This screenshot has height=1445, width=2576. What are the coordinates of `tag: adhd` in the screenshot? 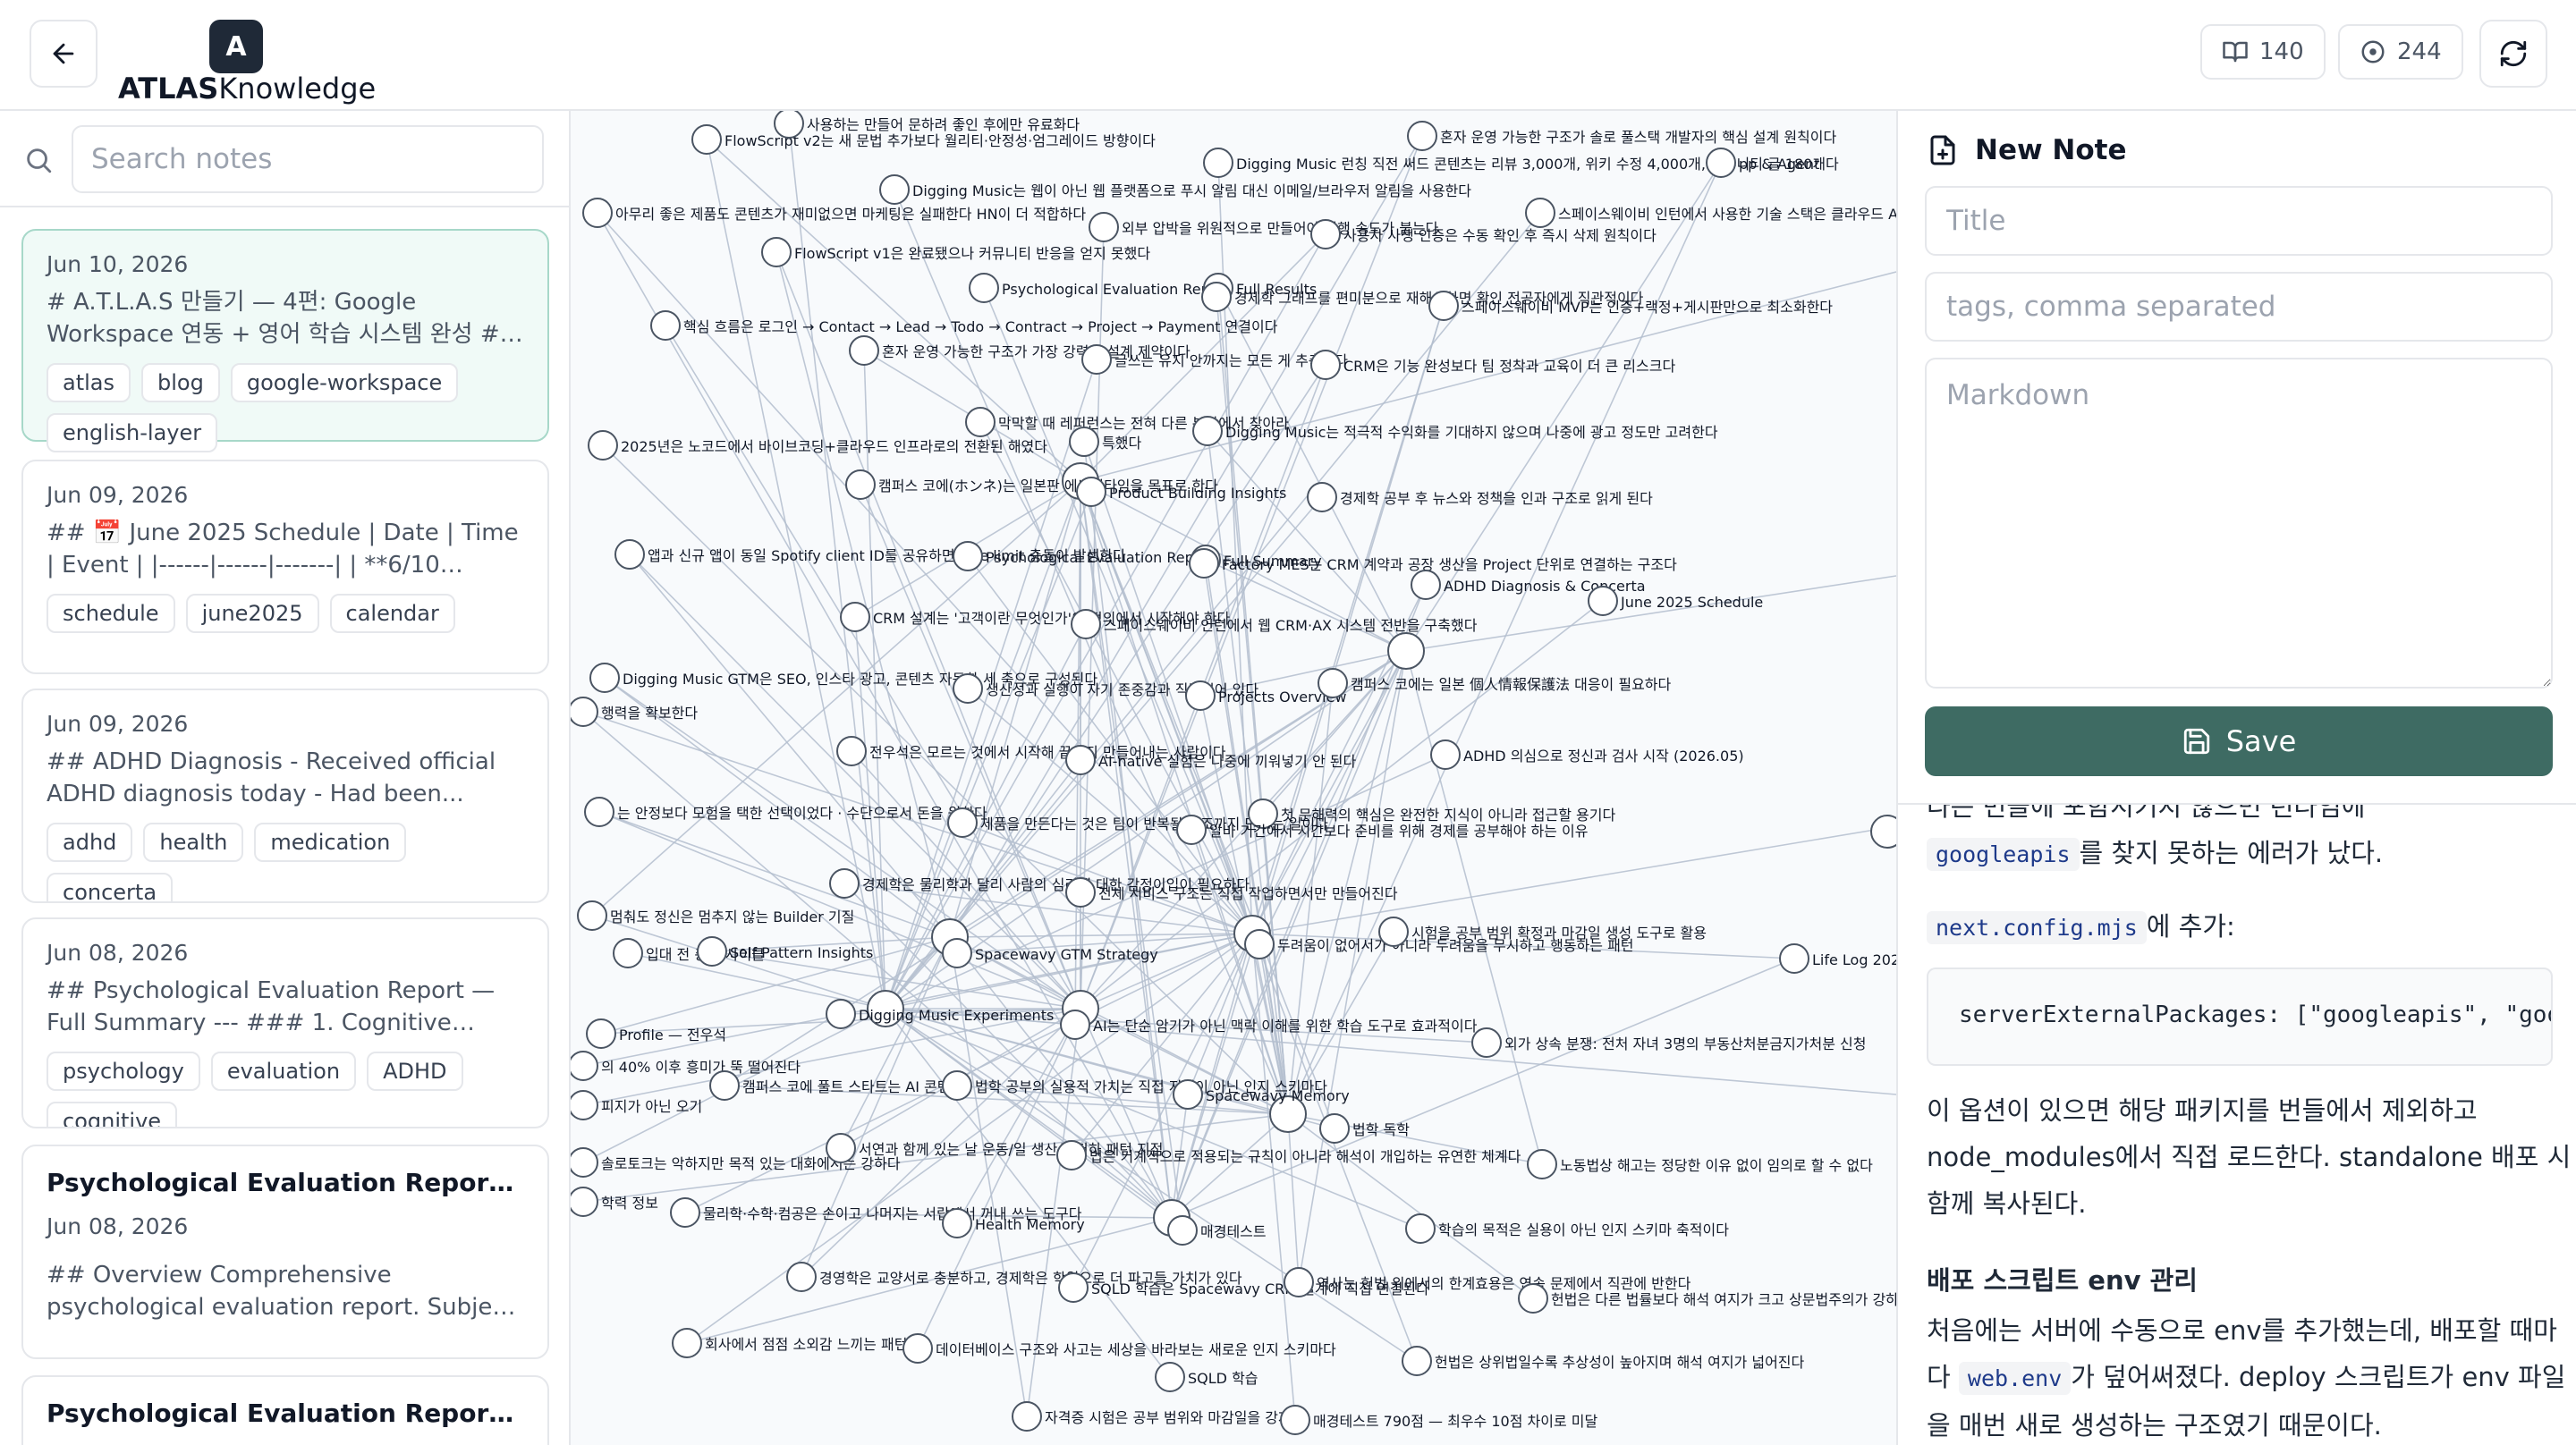 It's located at (90, 842).